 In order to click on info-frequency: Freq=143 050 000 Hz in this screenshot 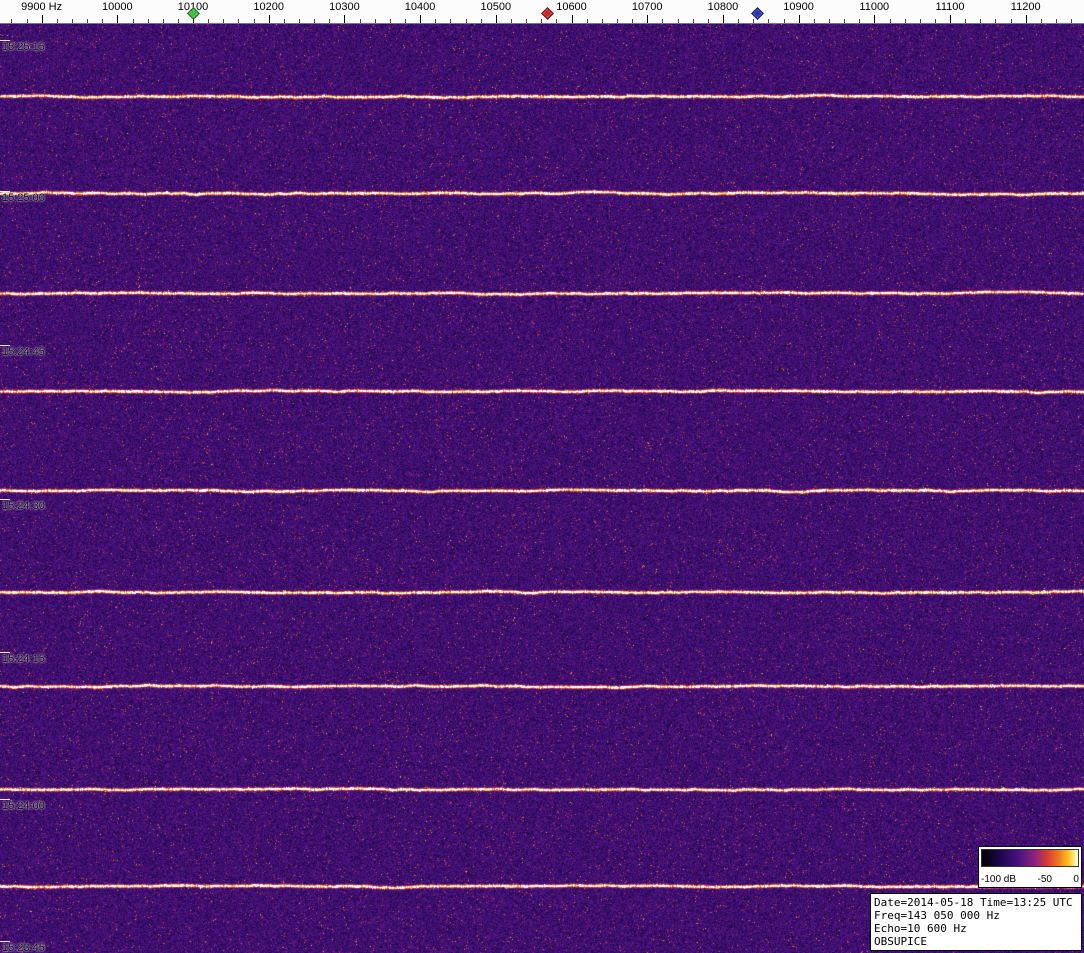, I will do `click(937, 915)`.